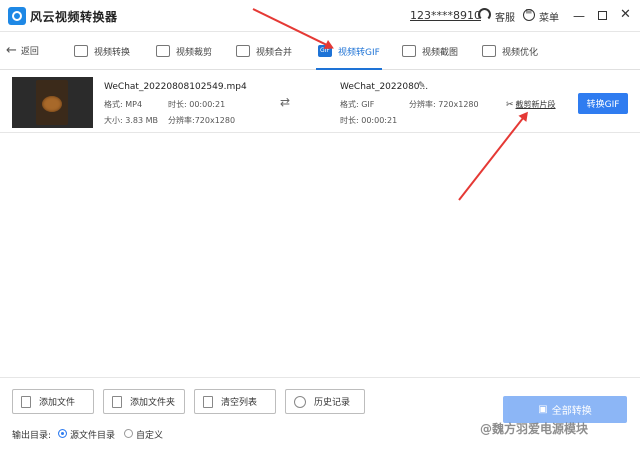  What do you see at coordinates (602, 15) in the screenshot?
I see `maximize-button` at bounding box center [602, 15].